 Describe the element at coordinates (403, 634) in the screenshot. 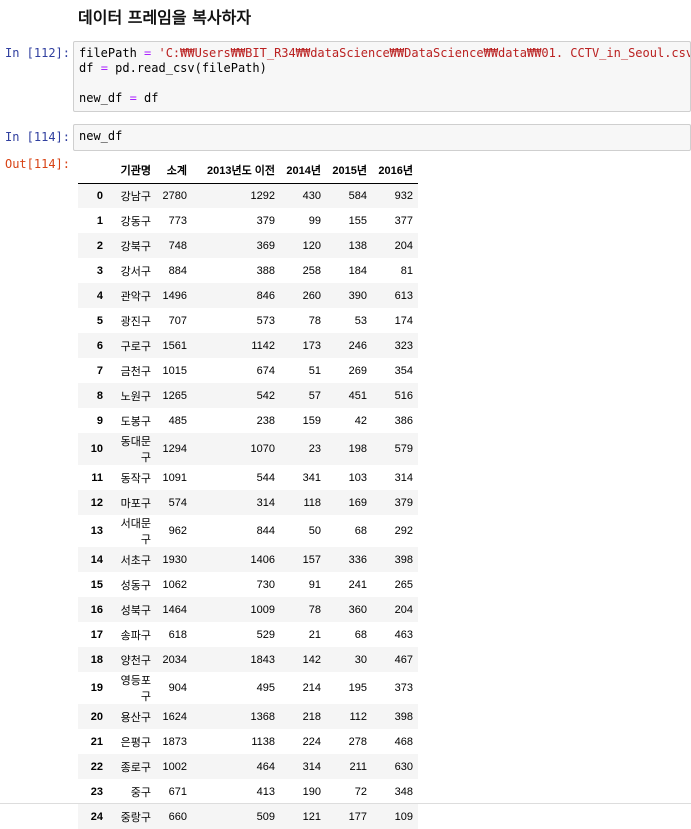

I see `table-cell: 463` at that location.